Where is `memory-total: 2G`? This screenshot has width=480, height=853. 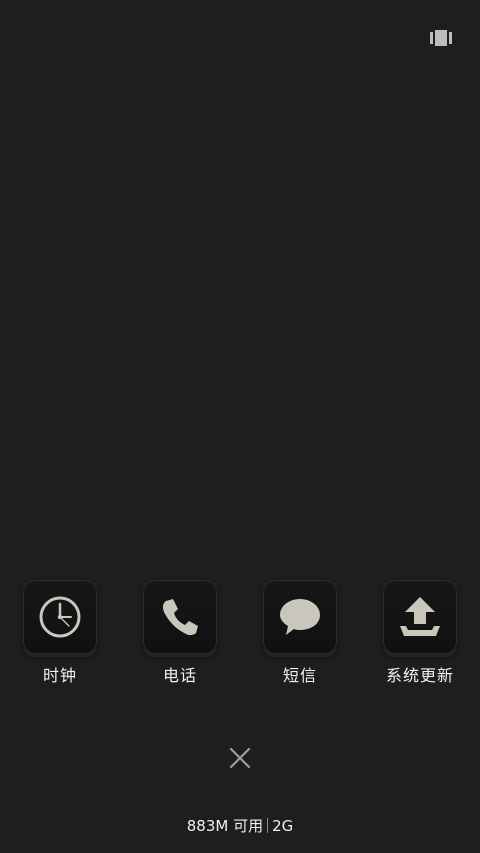 memory-total: 2G is located at coordinates (283, 826).